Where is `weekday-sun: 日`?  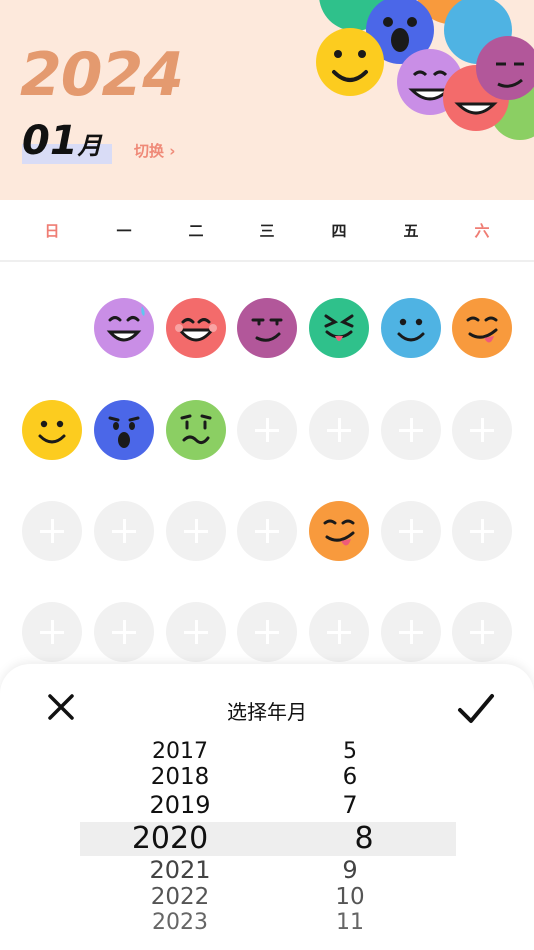
weekday-sun: 日 is located at coordinates (52, 231).